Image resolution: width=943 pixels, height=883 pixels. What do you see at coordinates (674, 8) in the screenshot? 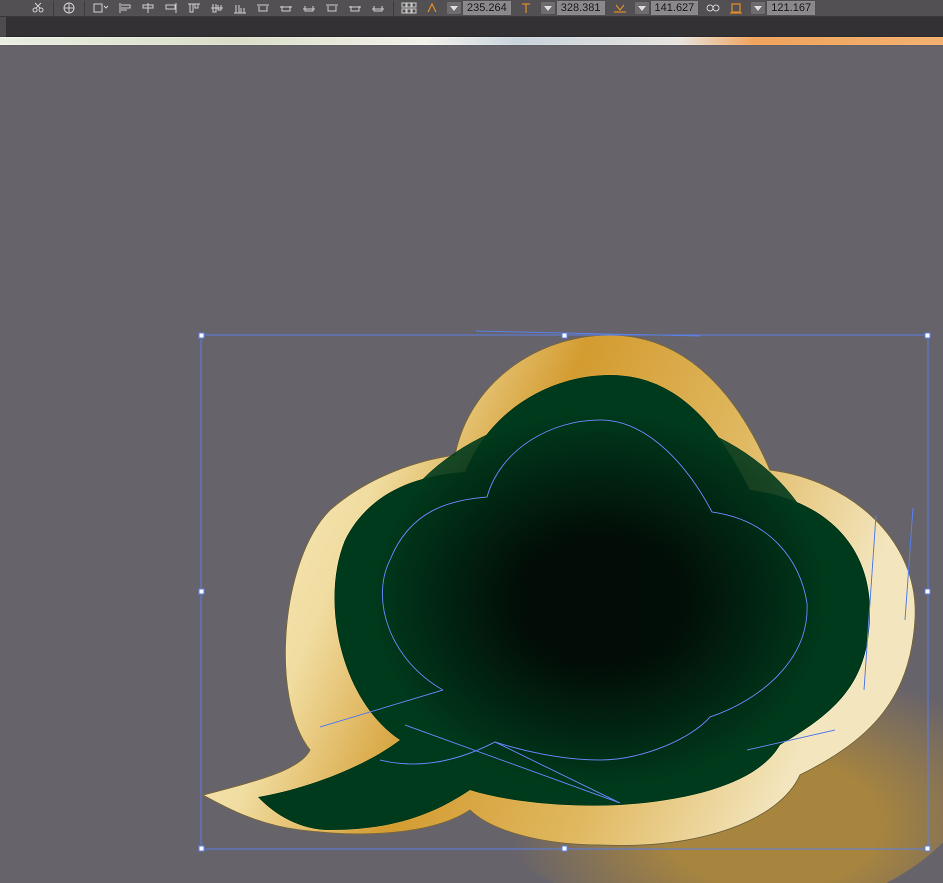
I see `value-field: 141.627` at bounding box center [674, 8].